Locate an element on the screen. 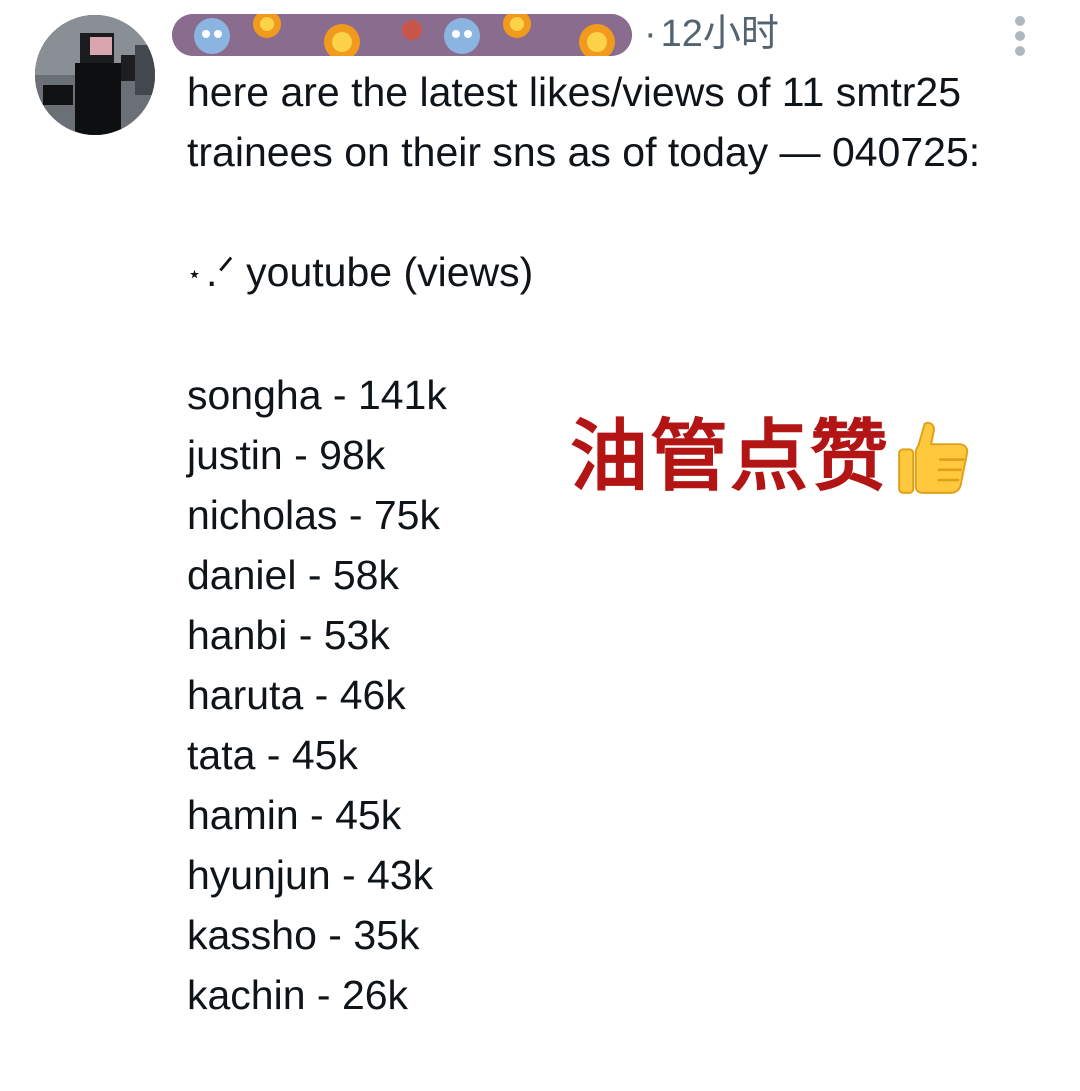 This screenshot has width=1080, height=1091. username-redacted is located at coordinates (402, 35).